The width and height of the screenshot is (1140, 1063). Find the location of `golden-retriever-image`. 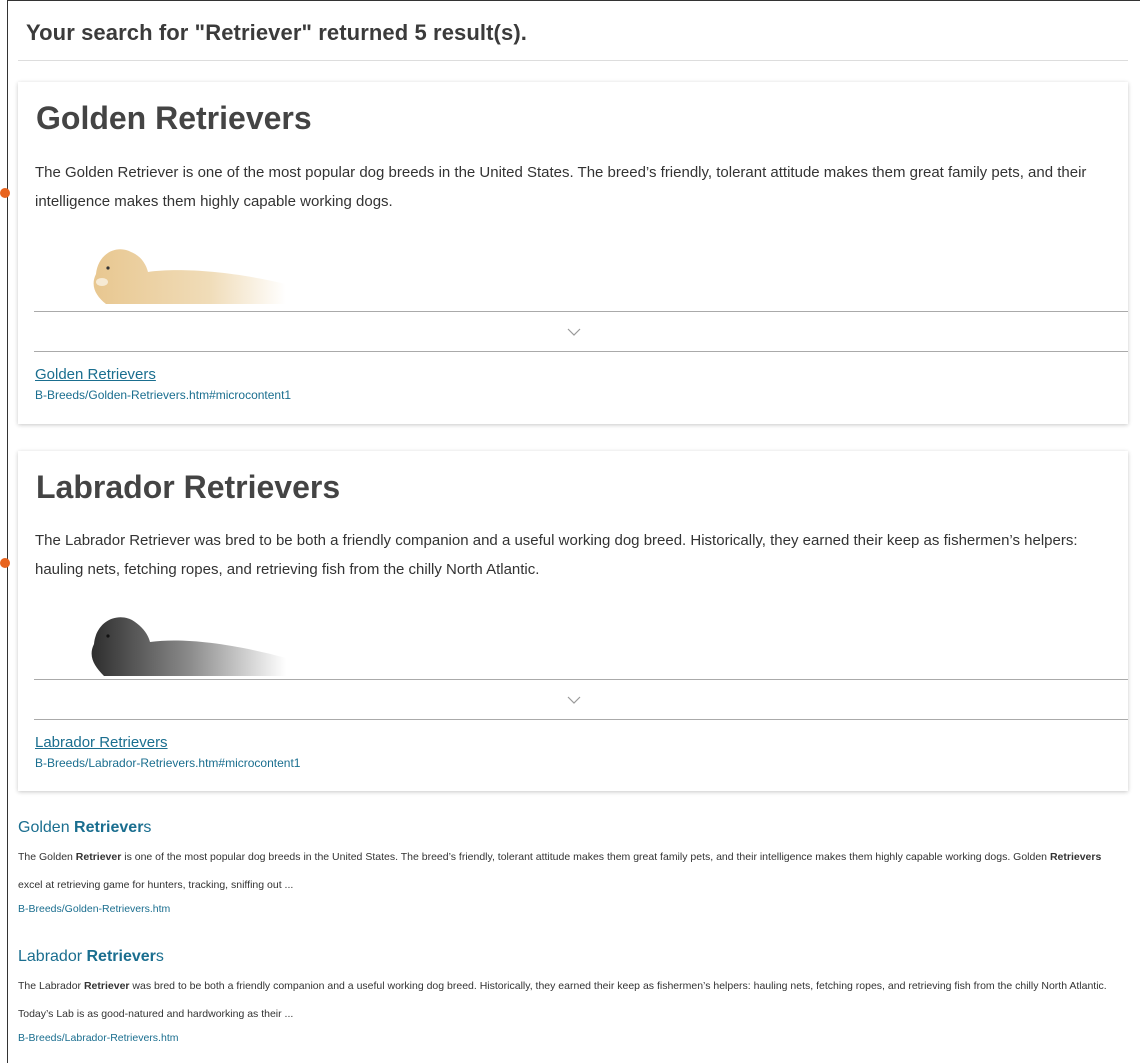

golden-retriever-image is located at coordinates (181, 269).